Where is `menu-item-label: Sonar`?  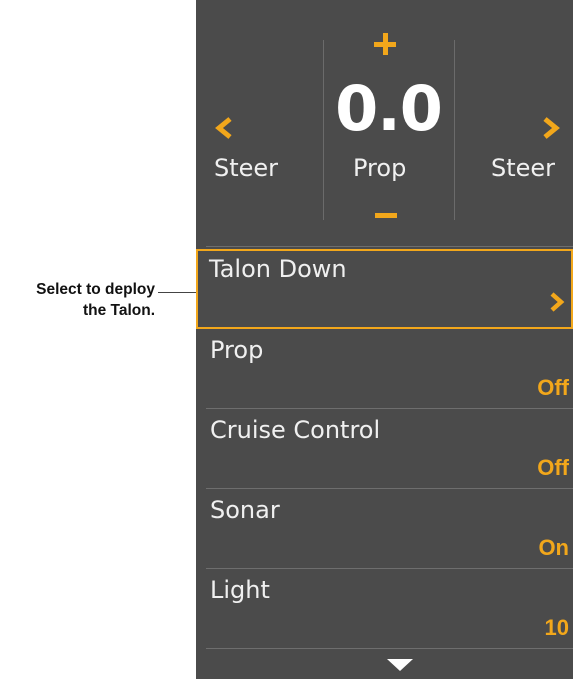 menu-item-label: Sonar is located at coordinates (245, 510).